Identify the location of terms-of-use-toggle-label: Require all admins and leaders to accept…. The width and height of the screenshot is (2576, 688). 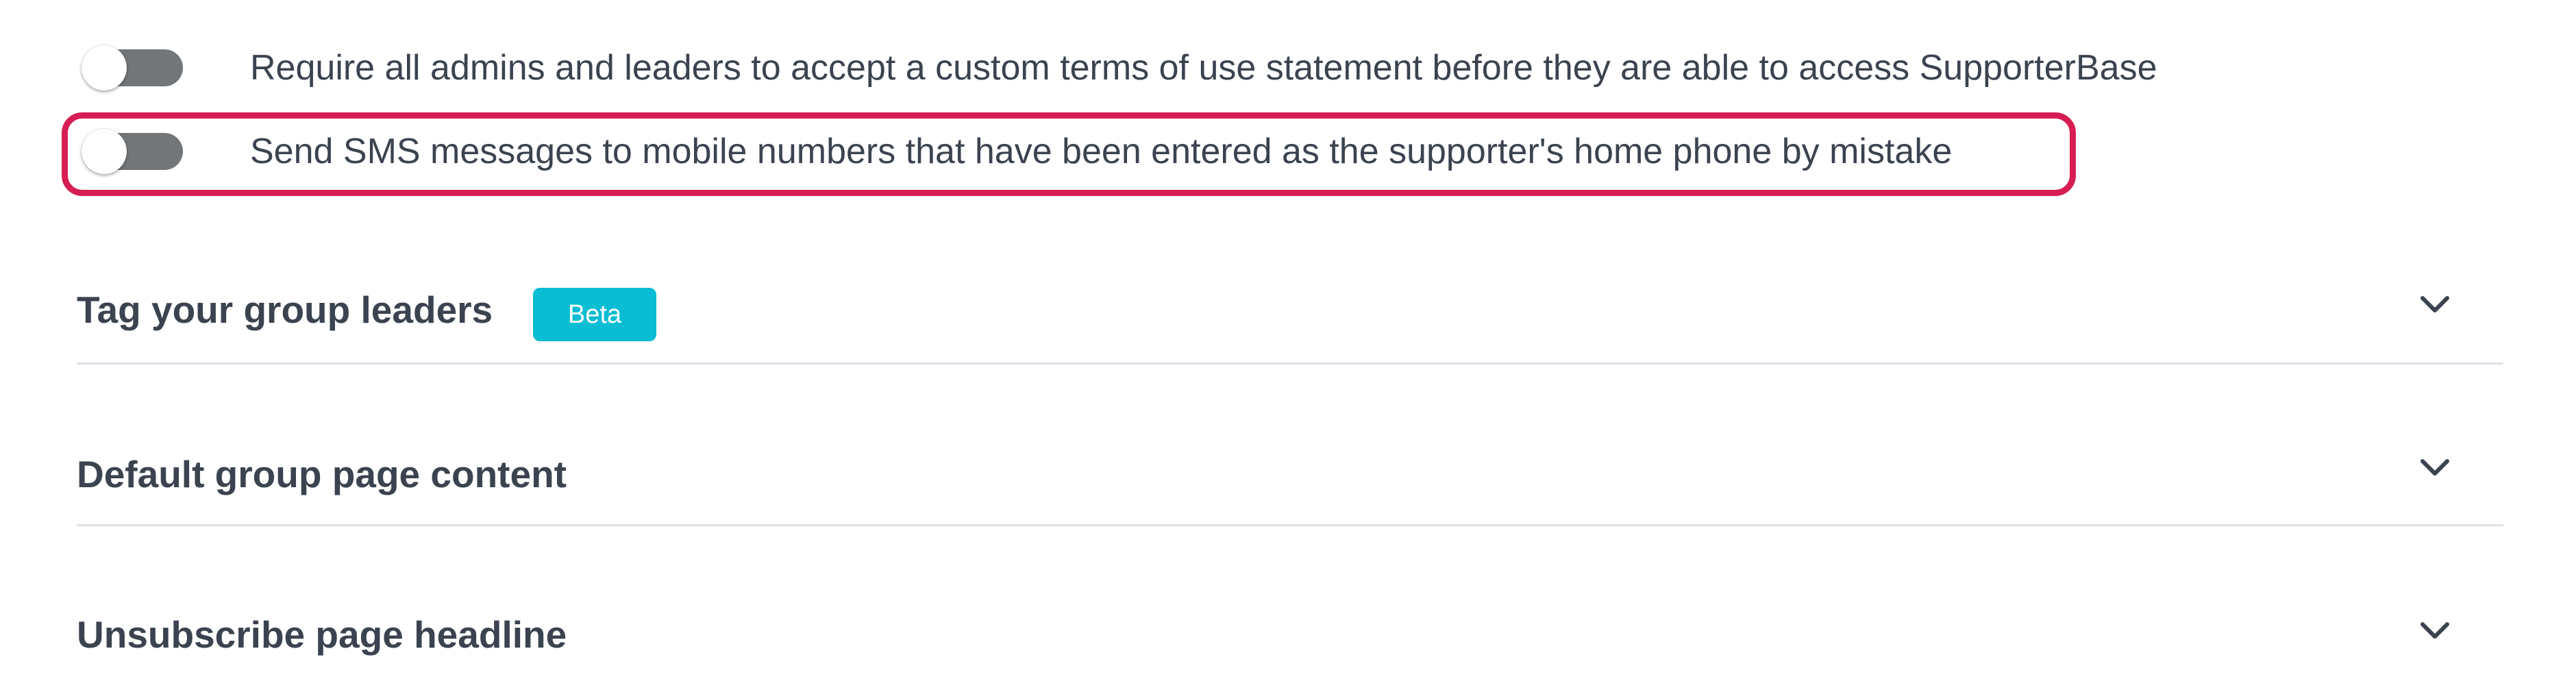
(1203, 68).